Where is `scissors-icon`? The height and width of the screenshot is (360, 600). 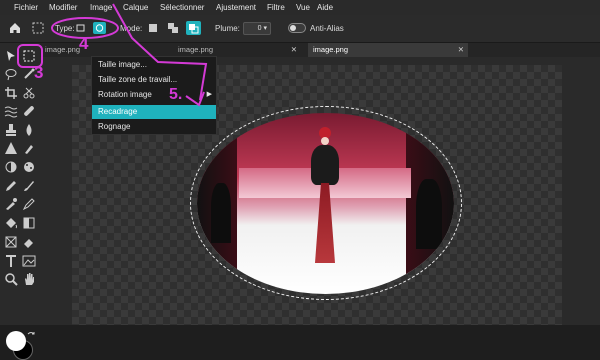
scissors-icon is located at coordinates (29, 93).